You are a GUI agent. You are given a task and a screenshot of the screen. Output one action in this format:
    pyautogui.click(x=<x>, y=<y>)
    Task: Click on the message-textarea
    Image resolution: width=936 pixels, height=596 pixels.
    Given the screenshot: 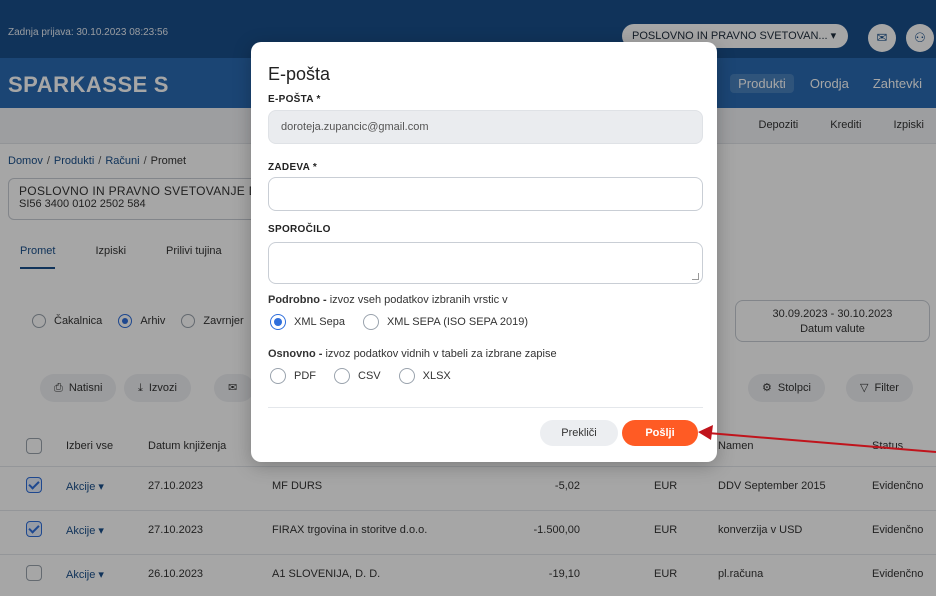 What is the action you would take?
    pyautogui.click(x=485, y=263)
    